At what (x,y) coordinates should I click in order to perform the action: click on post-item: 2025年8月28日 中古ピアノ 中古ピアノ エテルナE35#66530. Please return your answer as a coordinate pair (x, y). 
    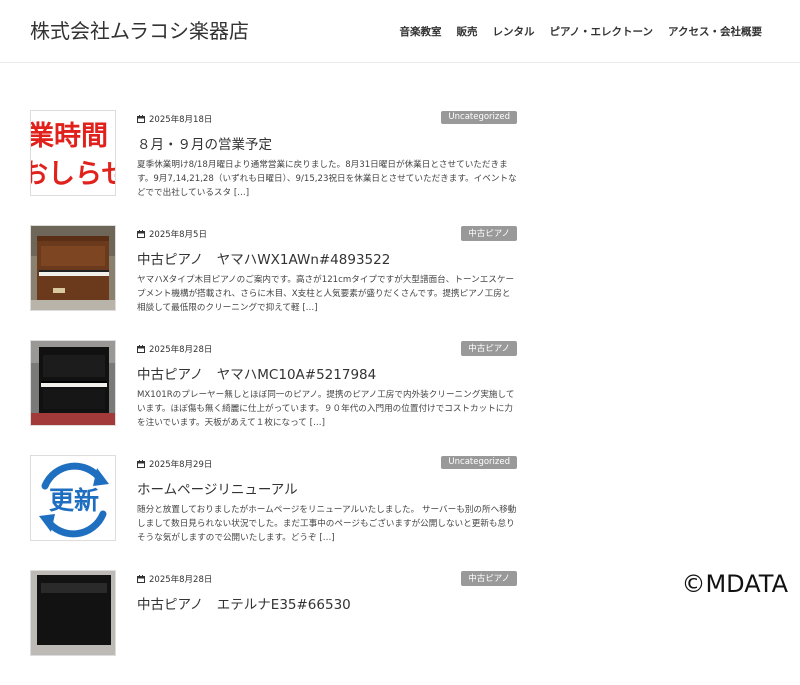
    Looking at the image, I should click on (273, 627).